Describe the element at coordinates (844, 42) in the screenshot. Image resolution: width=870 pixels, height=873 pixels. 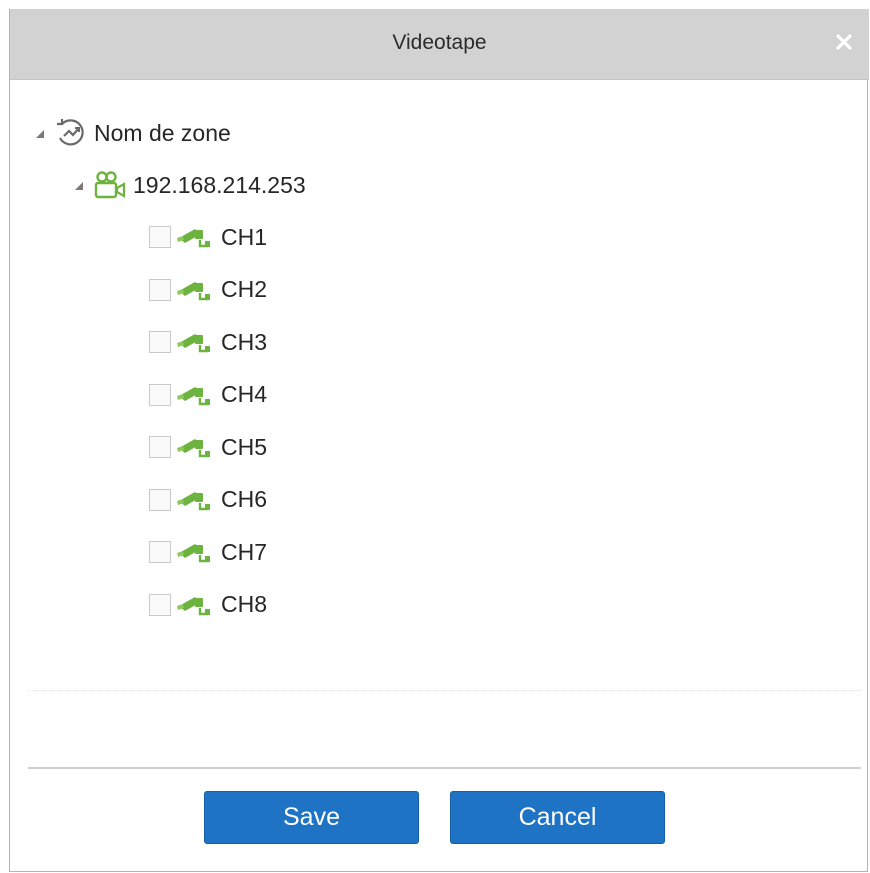
I see `close-icon` at that location.